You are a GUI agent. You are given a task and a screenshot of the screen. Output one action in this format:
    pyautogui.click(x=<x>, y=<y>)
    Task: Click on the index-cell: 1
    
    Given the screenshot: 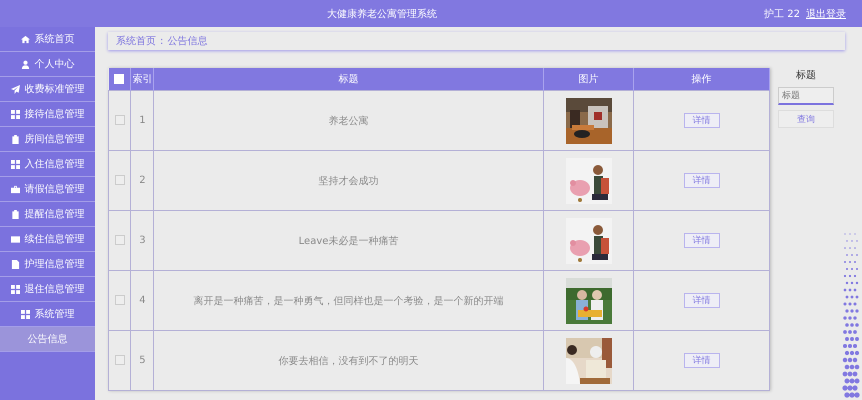 What is the action you would take?
    pyautogui.click(x=142, y=120)
    